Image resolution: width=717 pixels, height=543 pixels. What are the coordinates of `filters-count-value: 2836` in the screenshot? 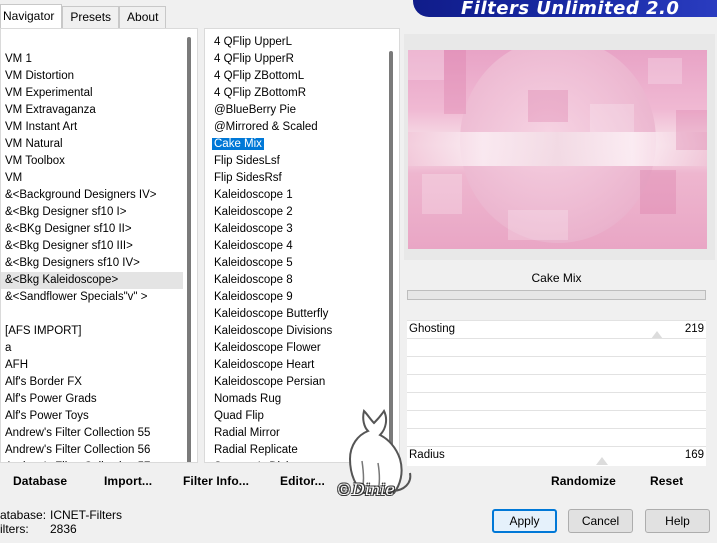 It's located at (63, 529).